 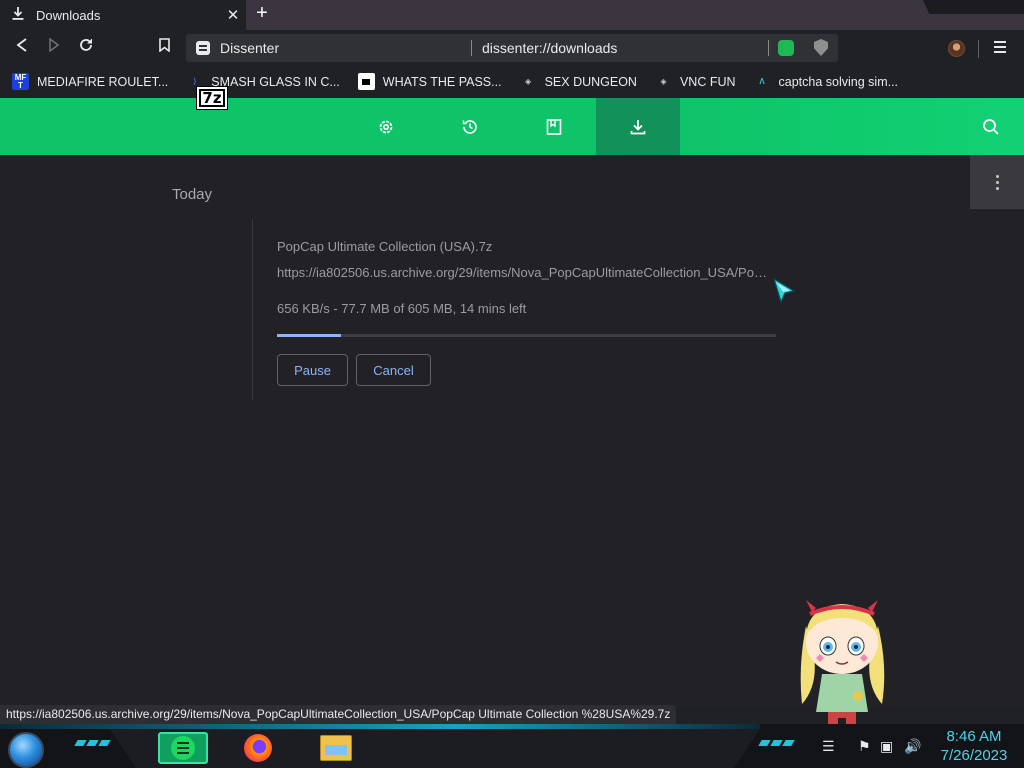 What do you see at coordinates (54, 45) in the screenshot?
I see `forward-arrow-icon` at bounding box center [54, 45].